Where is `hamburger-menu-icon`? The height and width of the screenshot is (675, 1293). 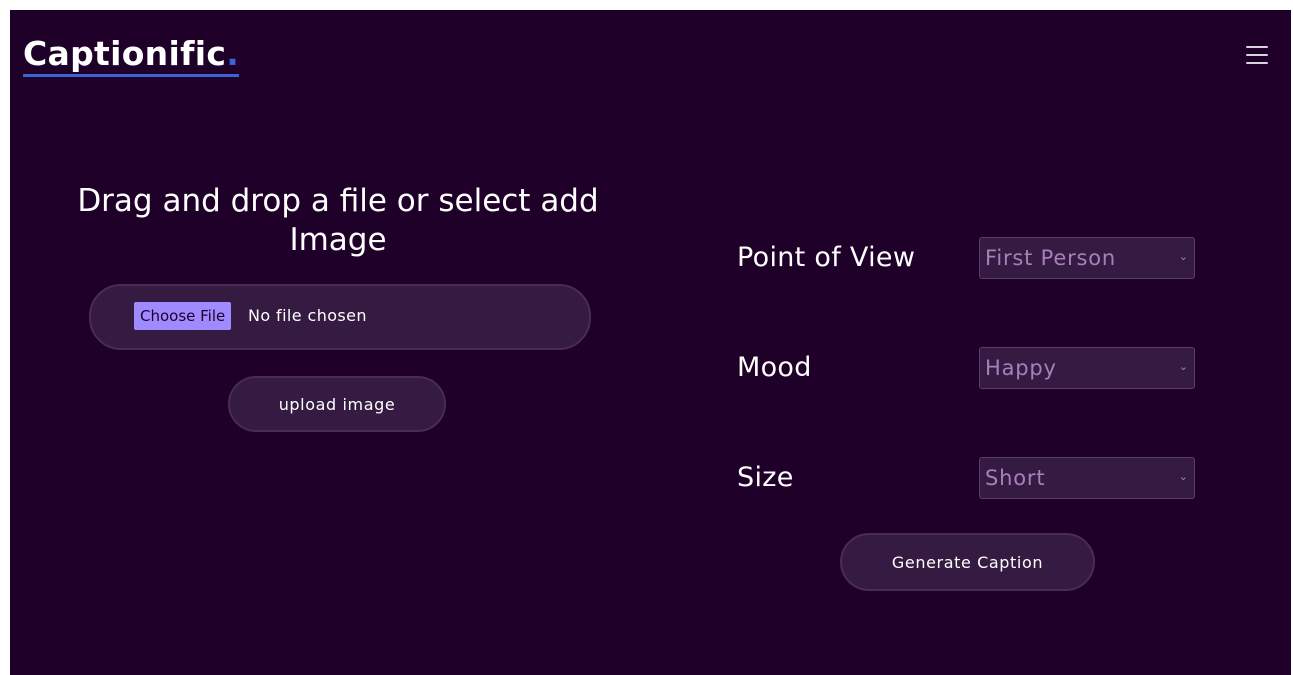 hamburger-menu-icon is located at coordinates (1257, 55).